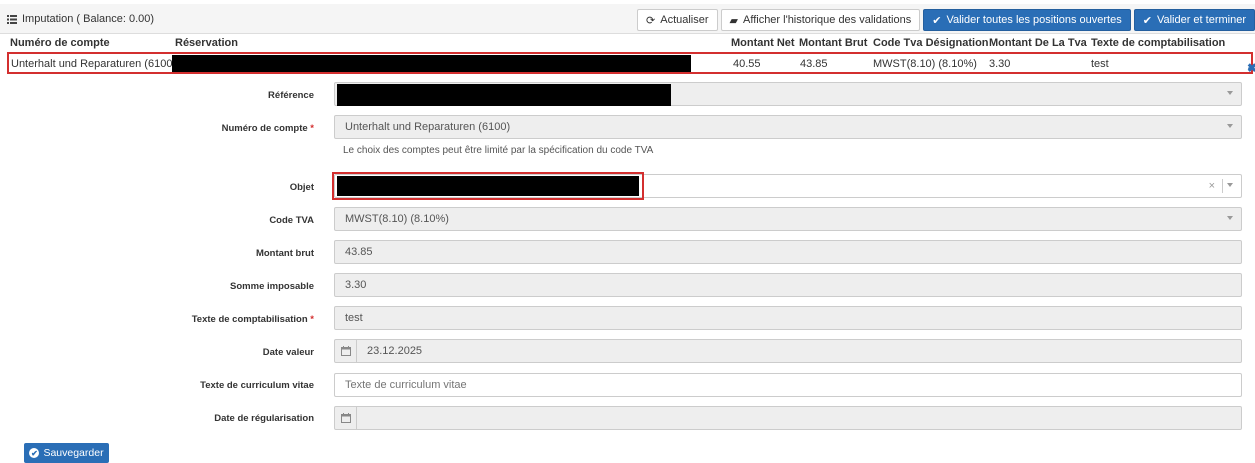 This screenshot has width=1255, height=463. Describe the element at coordinates (651, 20) in the screenshot. I see `refresh-icon: ⟳` at that location.